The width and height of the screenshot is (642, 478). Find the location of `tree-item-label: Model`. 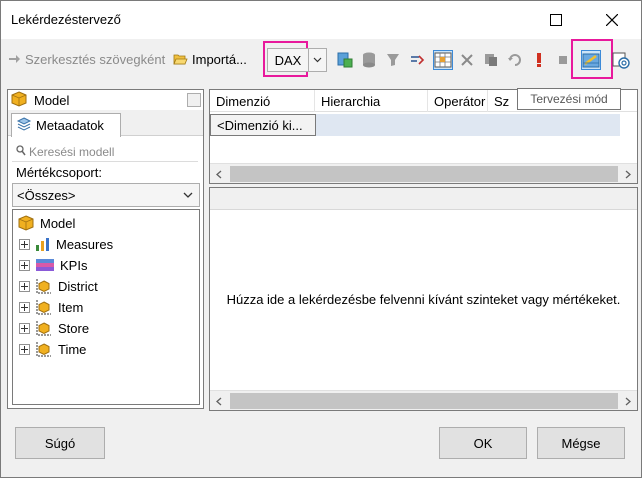

tree-item-label: Model is located at coordinates (58, 223).